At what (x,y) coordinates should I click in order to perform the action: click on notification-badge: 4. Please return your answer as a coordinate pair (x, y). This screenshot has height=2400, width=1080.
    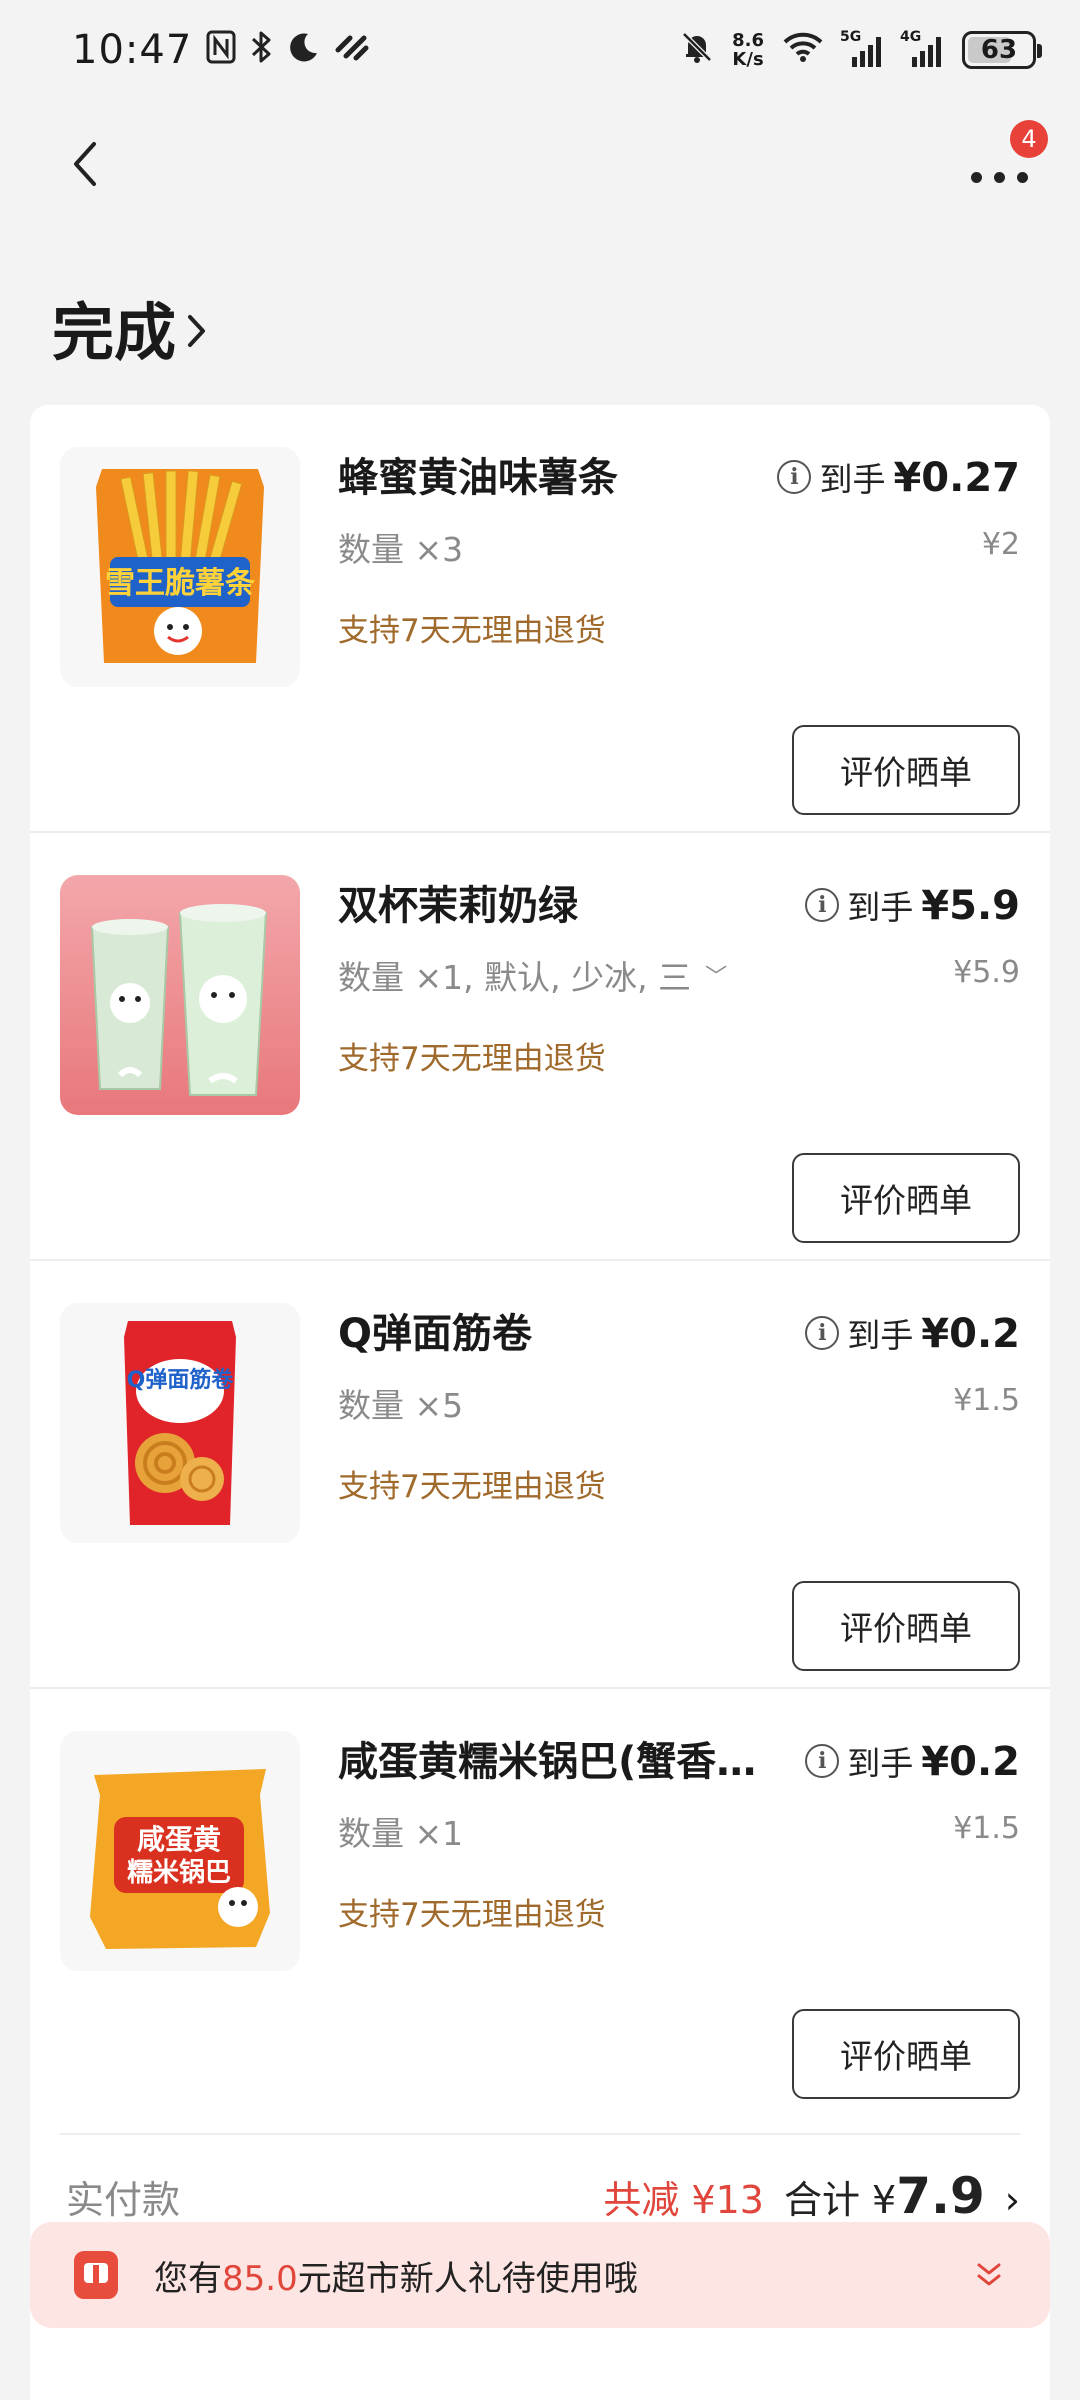
    Looking at the image, I should click on (1029, 139).